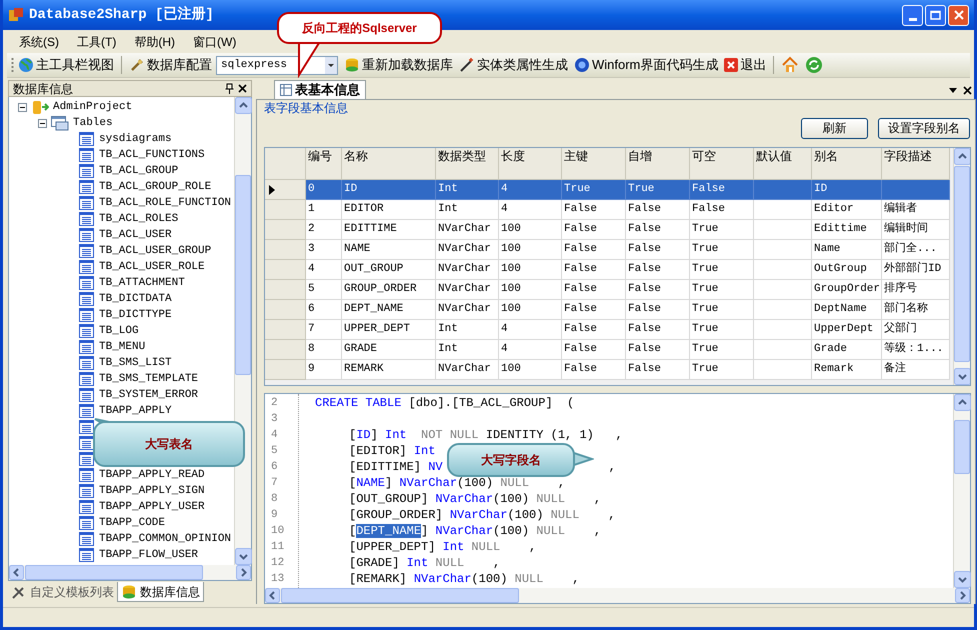  What do you see at coordinates (324, 190) in the screenshot?
I see `table-cell: 0` at bounding box center [324, 190].